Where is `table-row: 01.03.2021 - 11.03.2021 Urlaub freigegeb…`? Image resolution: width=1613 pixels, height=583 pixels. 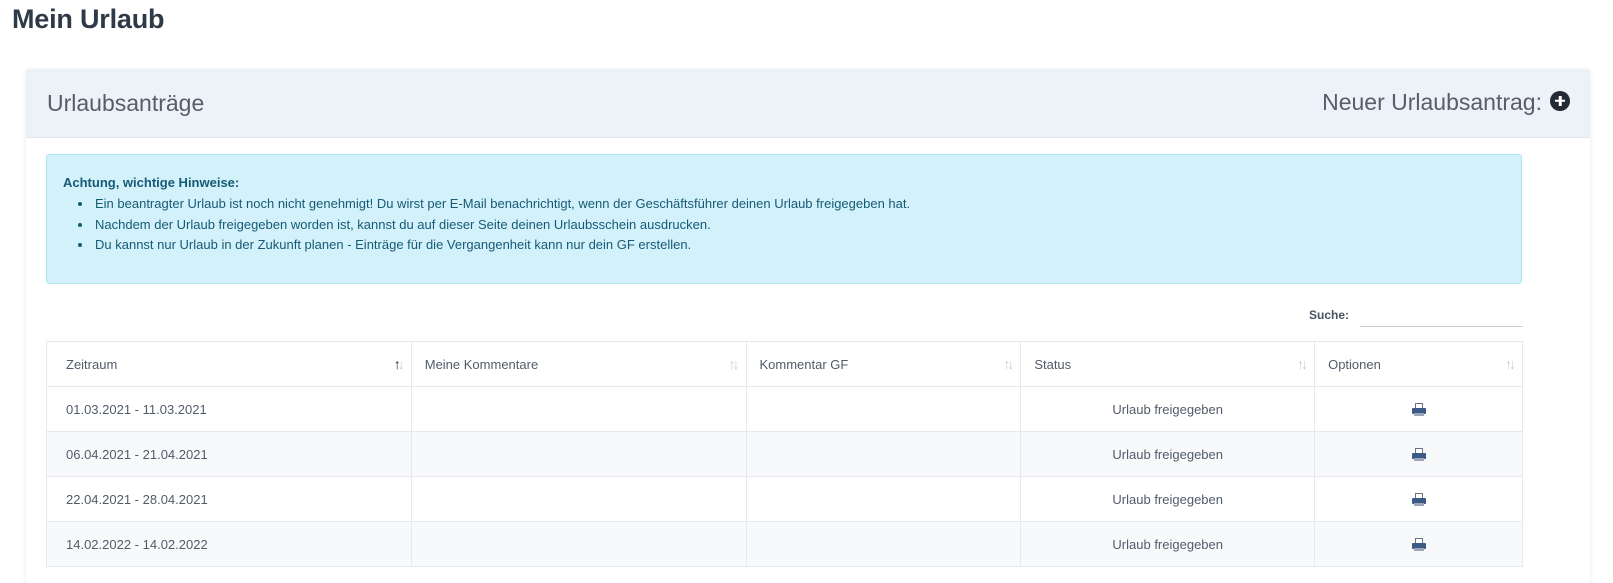
table-row: 01.03.2021 - 11.03.2021 Urlaub freigegeb… is located at coordinates (784, 409).